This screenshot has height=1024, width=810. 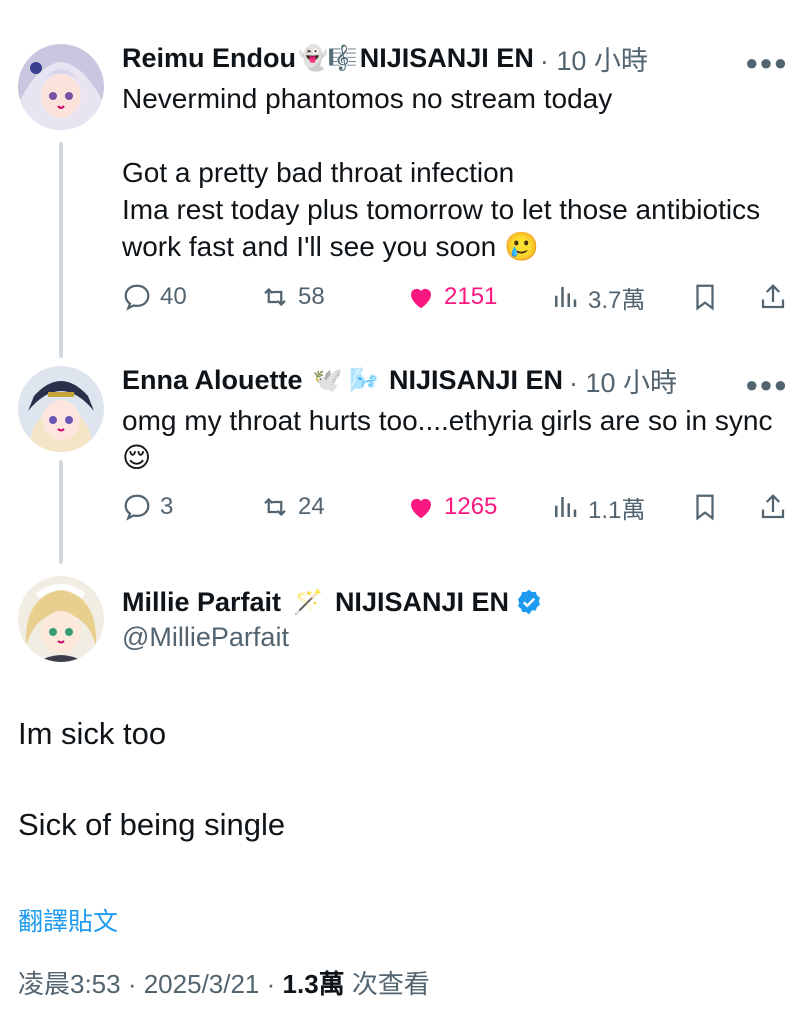 I want to click on reply-button: 40, so click(x=154, y=297).